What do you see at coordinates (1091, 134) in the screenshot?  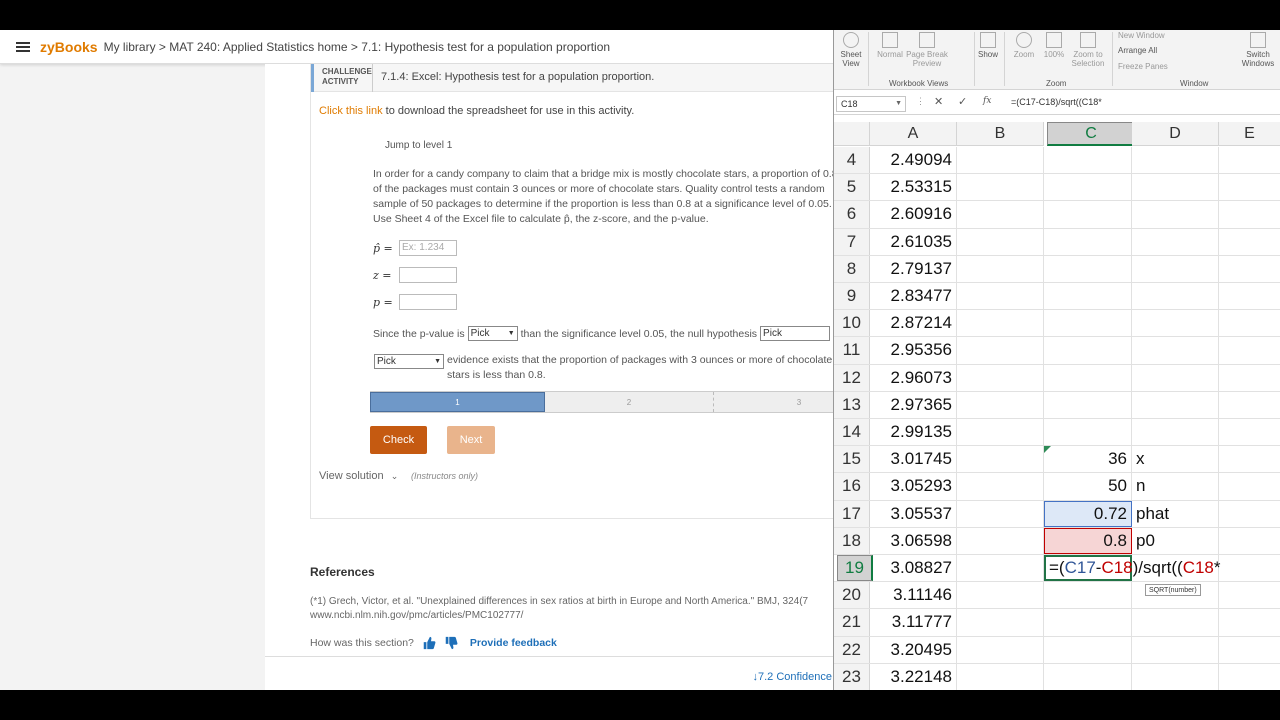 I see `col-header-c: C` at bounding box center [1091, 134].